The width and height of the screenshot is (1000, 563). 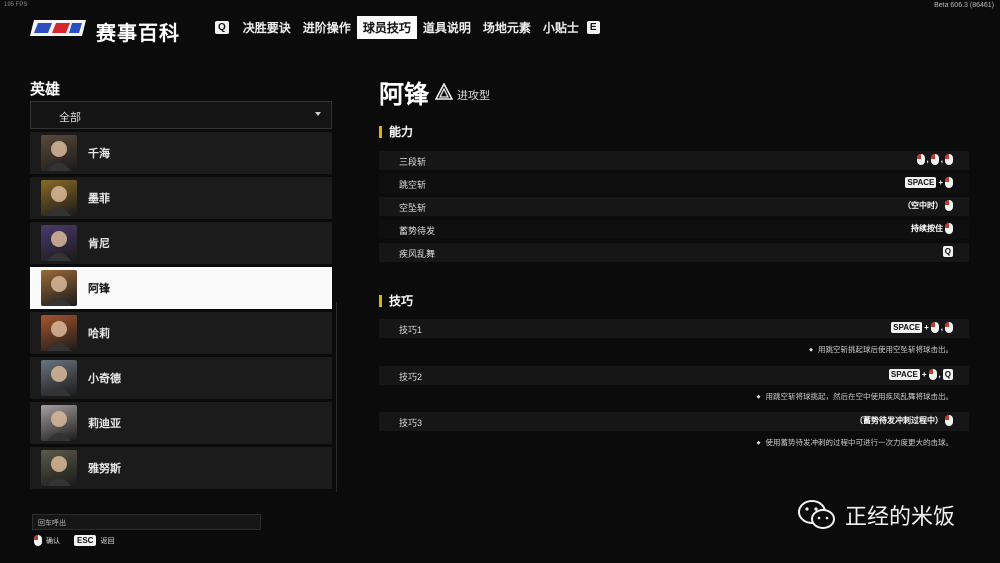 I want to click on chevron-down-icon, so click(x=318, y=114).